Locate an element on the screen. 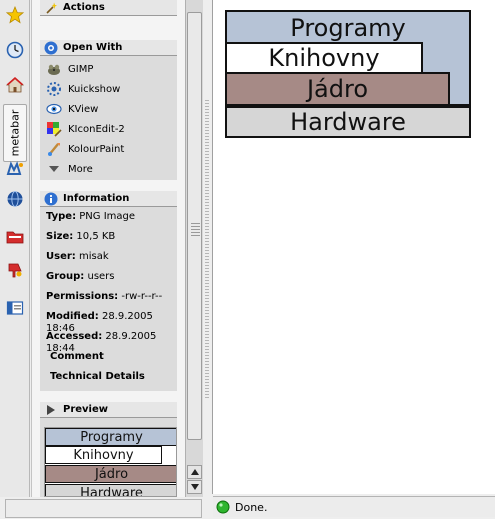 The width and height of the screenshot is (495, 519). scrollbar-grip is located at coordinates (195, 230).